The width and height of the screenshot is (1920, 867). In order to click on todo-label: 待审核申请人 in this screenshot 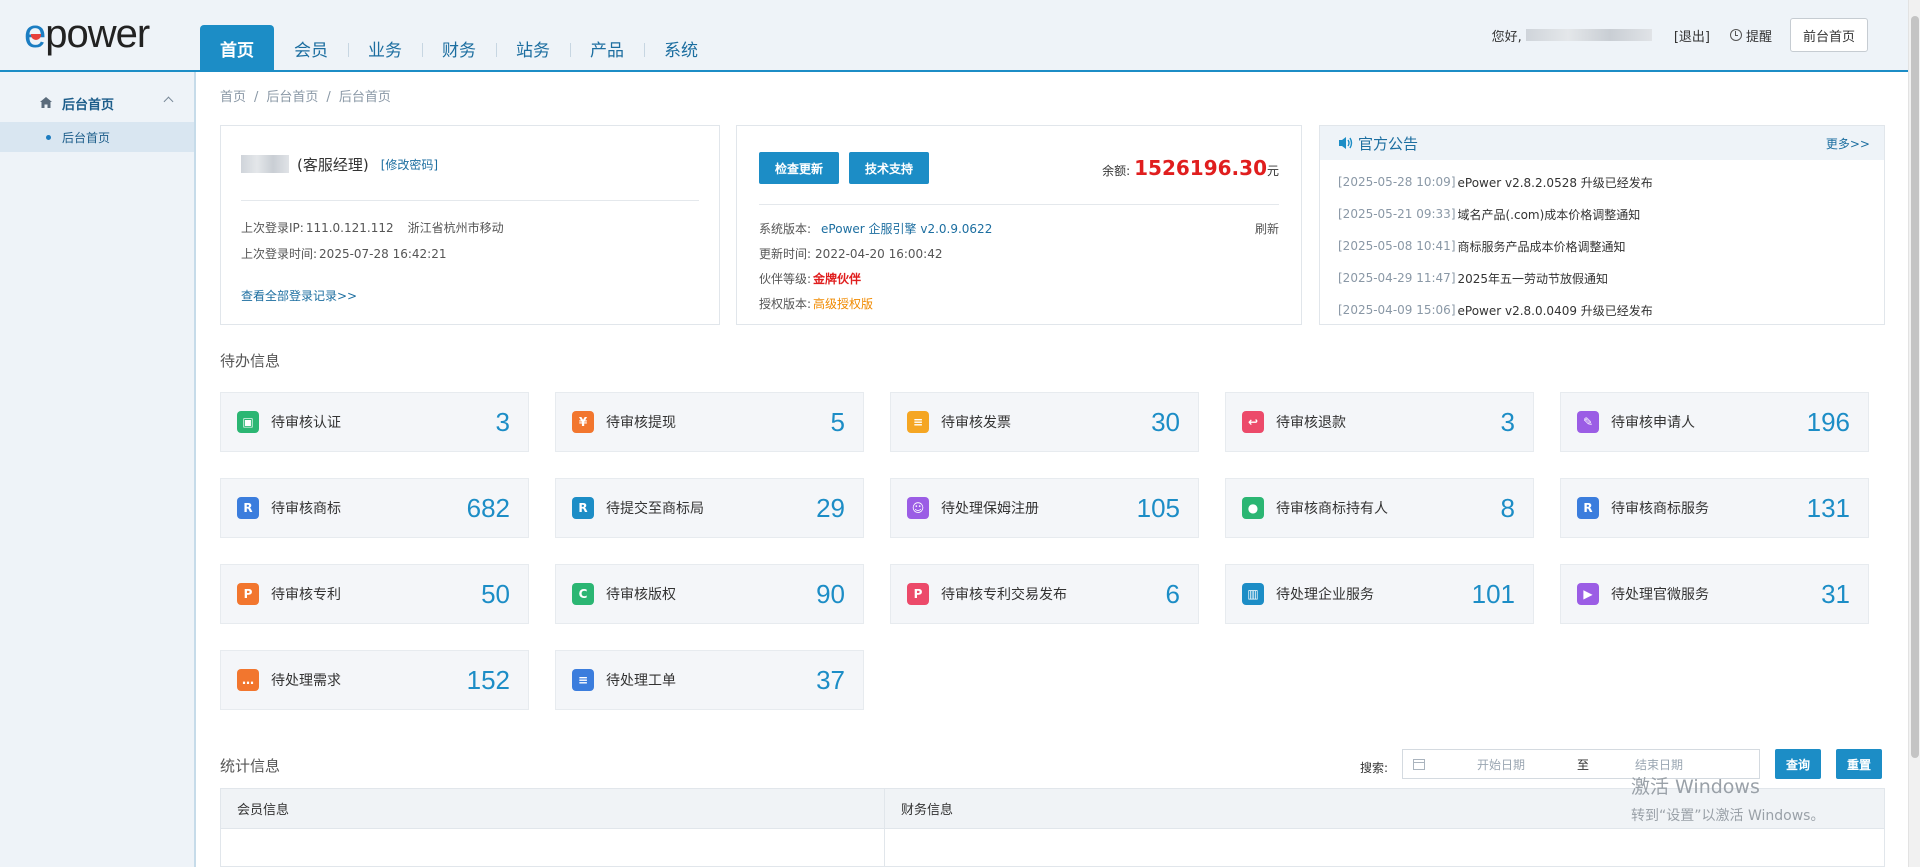, I will do `click(1653, 423)`.